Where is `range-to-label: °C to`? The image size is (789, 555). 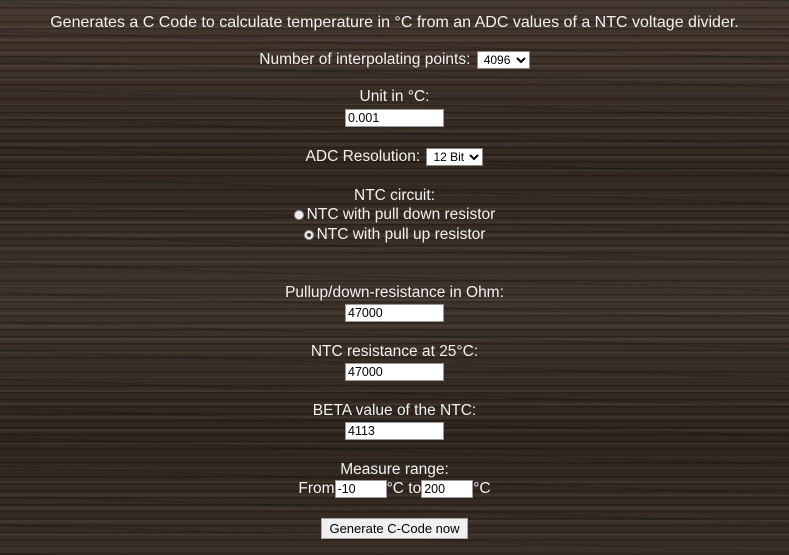 range-to-label: °C to is located at coordinates (404, 488).